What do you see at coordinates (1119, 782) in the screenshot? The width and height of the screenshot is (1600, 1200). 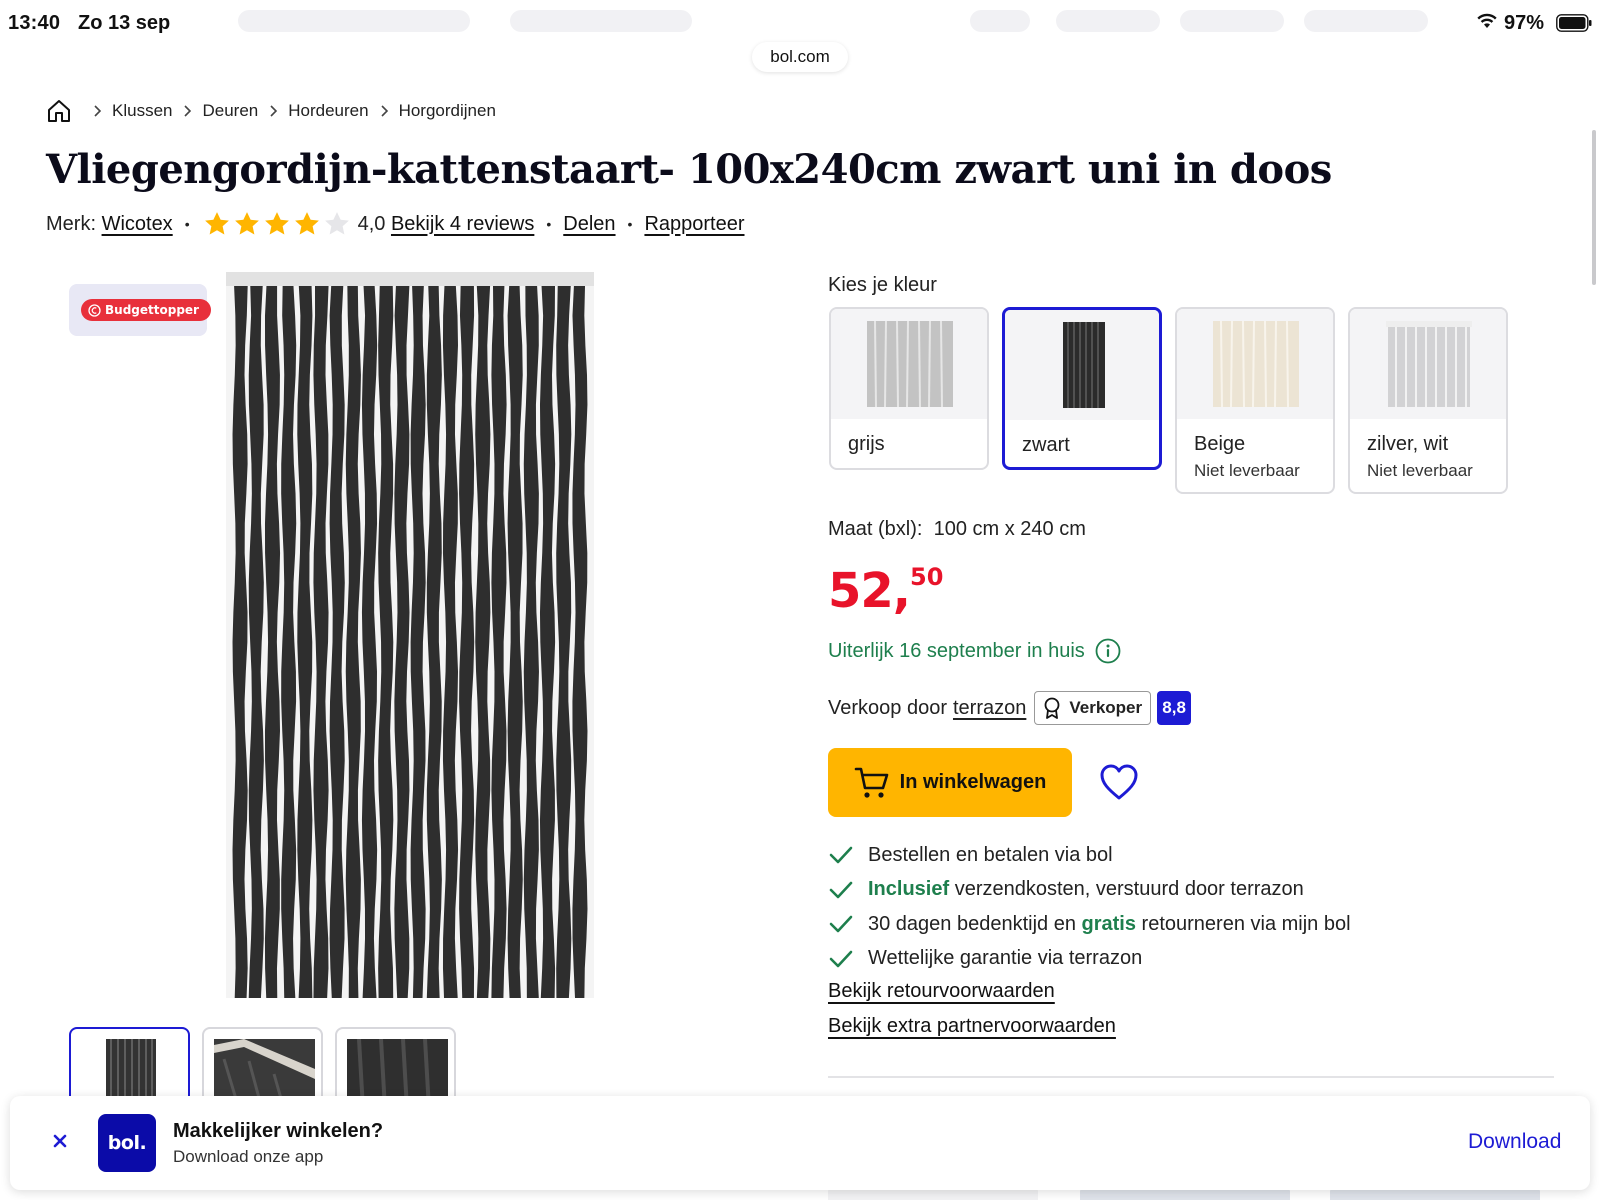 I see `heart-icon` at bounding box center [1119, 782].